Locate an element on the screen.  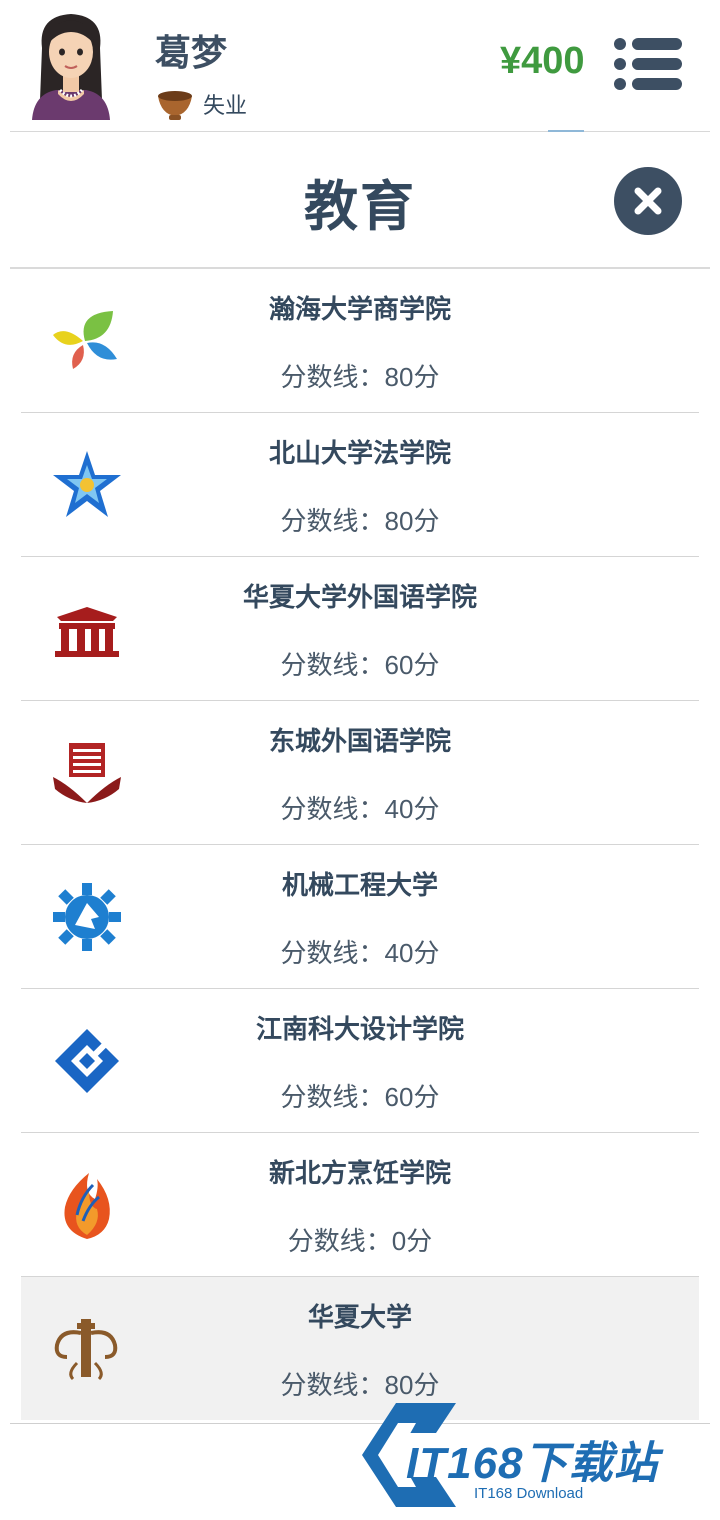
school-item: 机械工程大学 分数线：40分 is located at coordinates (360, 917).